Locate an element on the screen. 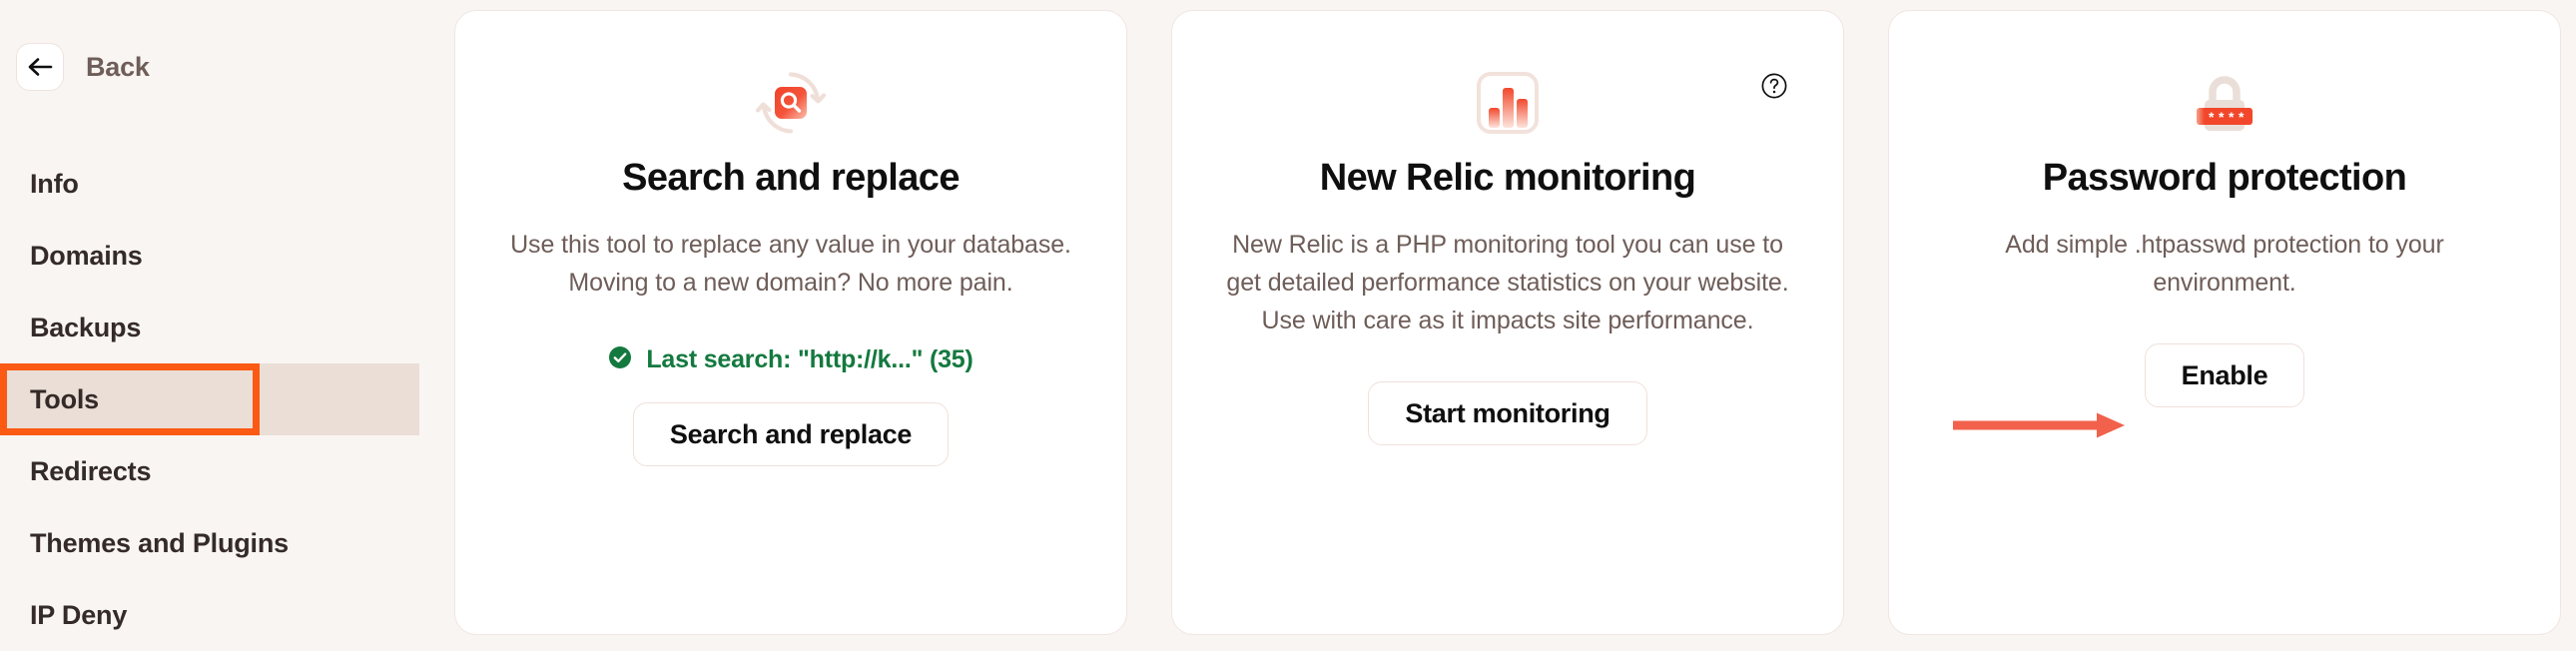 This screenshot has width=2576, height=651. sidebar-item-label: Themes and Plugins is located at coordinates (159, 542).